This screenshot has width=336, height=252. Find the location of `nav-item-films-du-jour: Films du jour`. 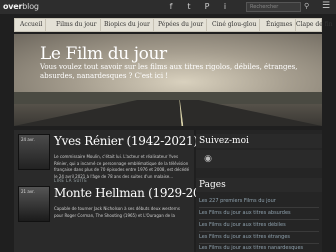

nav-item-films-du-jour: Films du jour is located at coordinates (77, 25).